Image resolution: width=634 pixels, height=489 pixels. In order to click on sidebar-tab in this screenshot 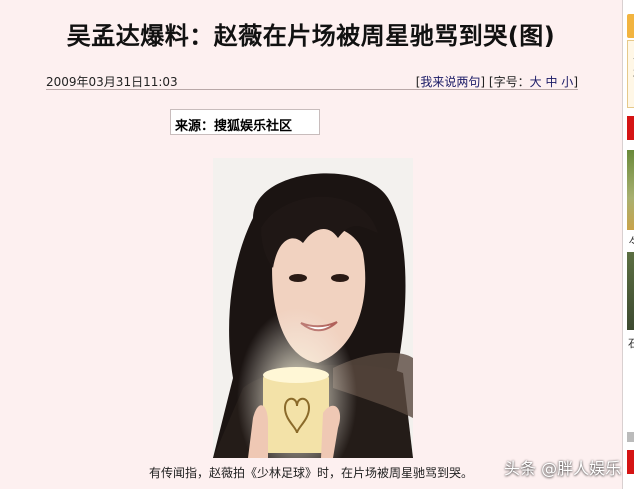, I will do `click(630, 26)`.